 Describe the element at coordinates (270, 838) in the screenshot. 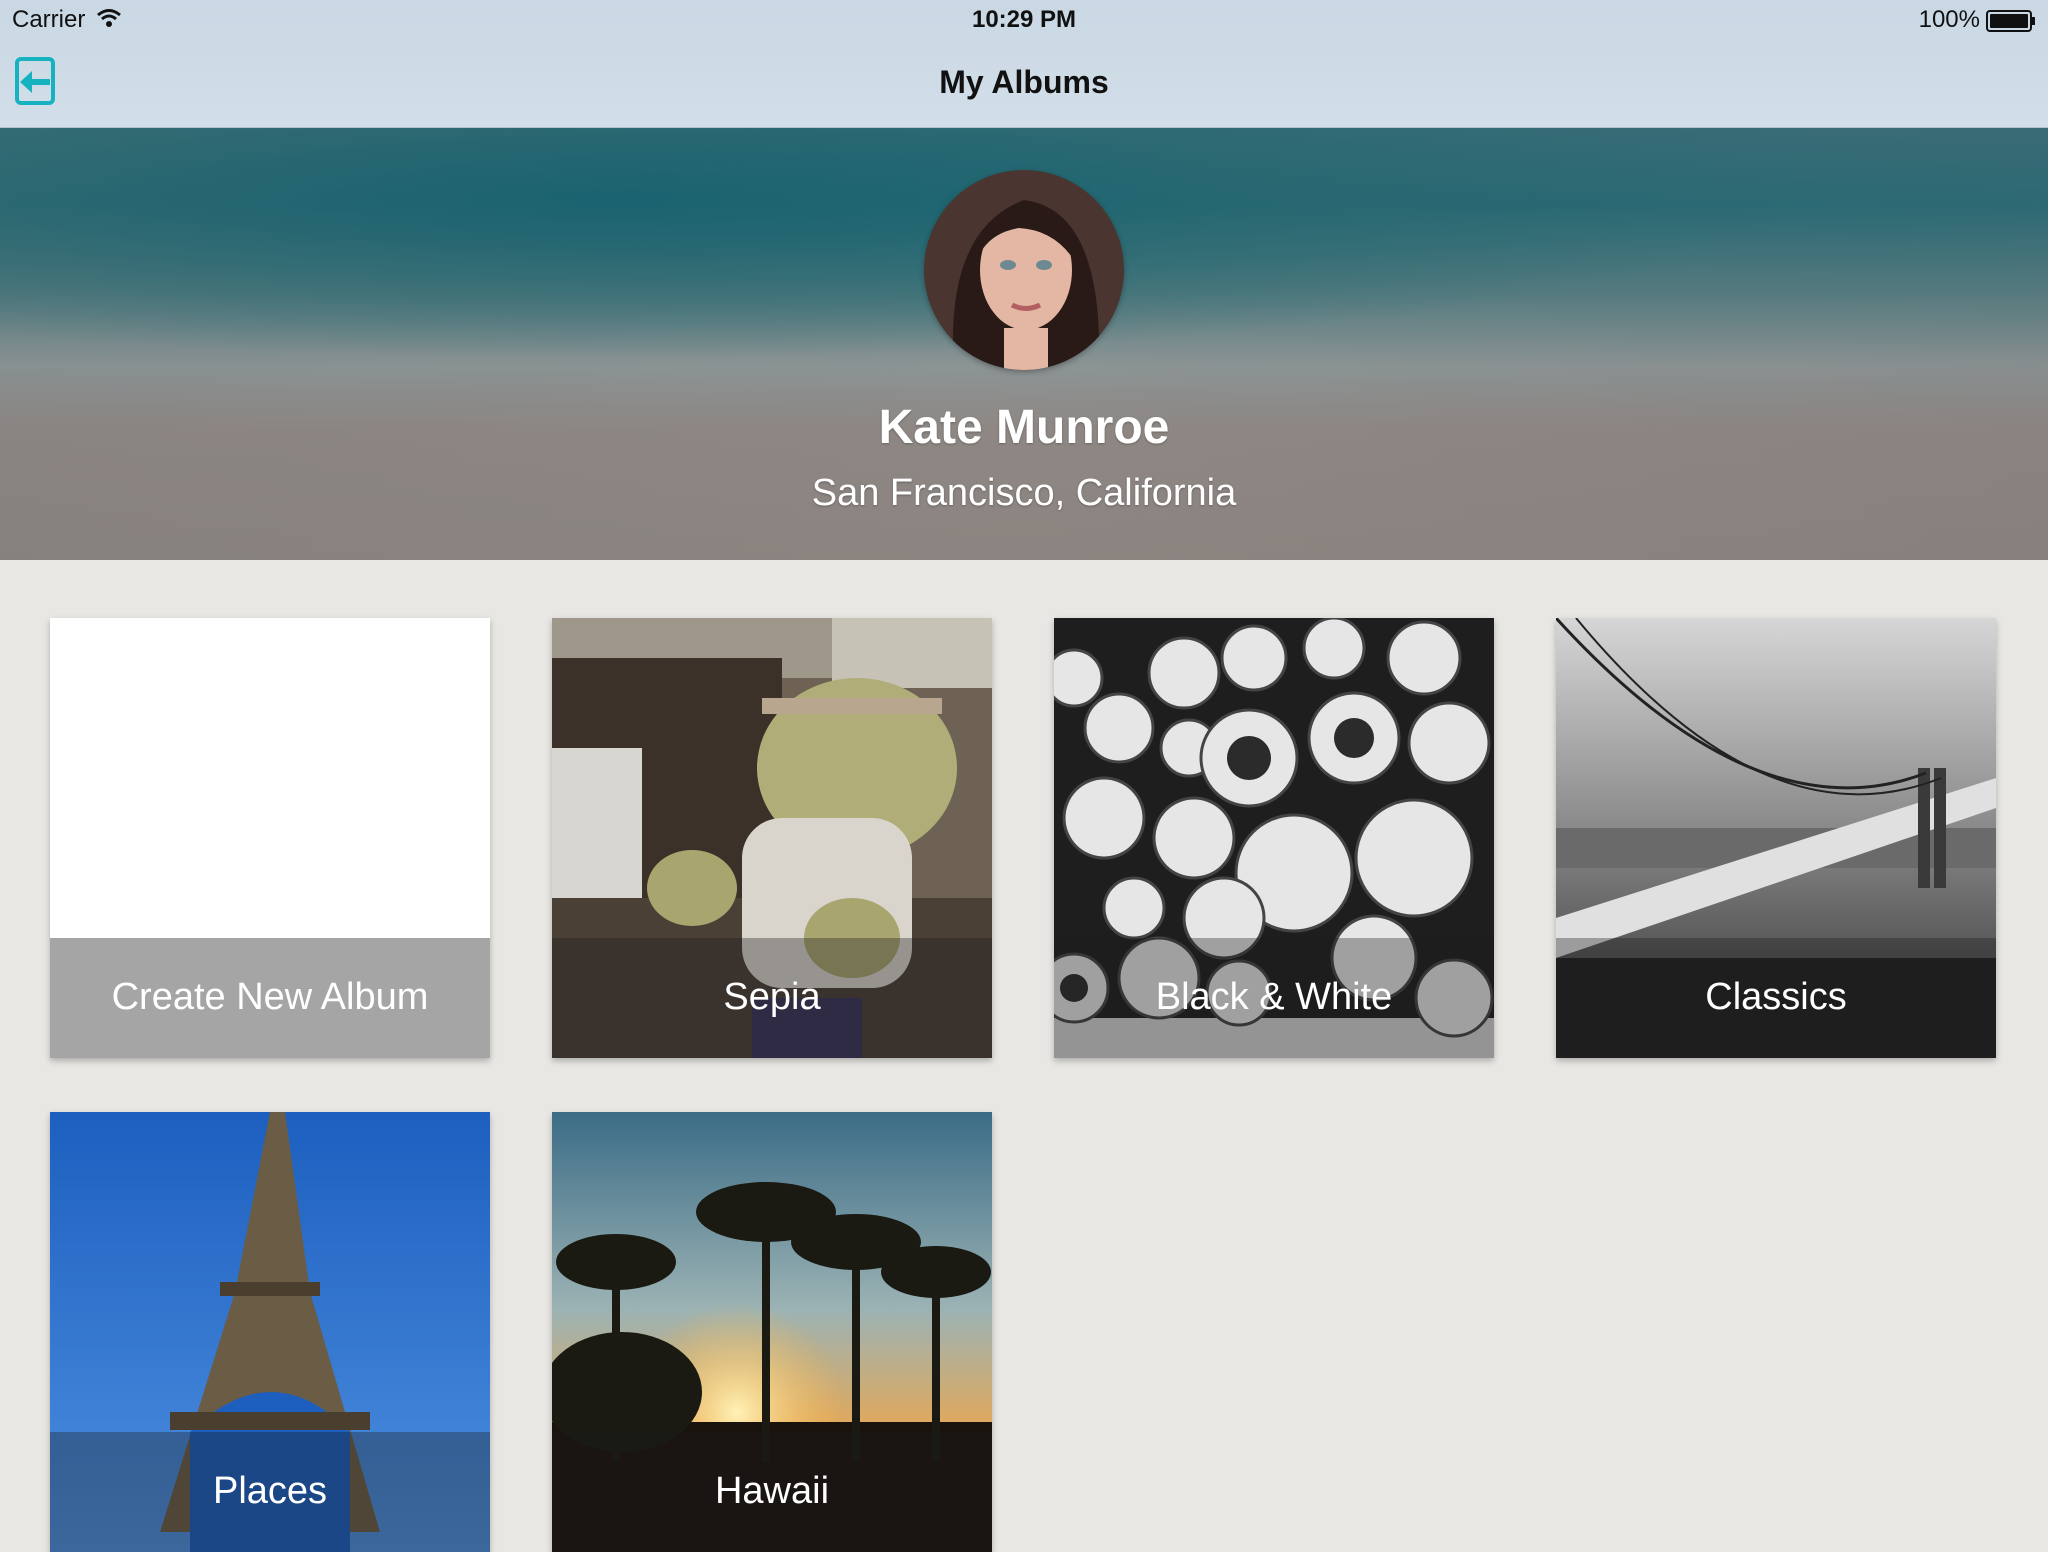

I see `create-album-tile: Create New Album` at that location.